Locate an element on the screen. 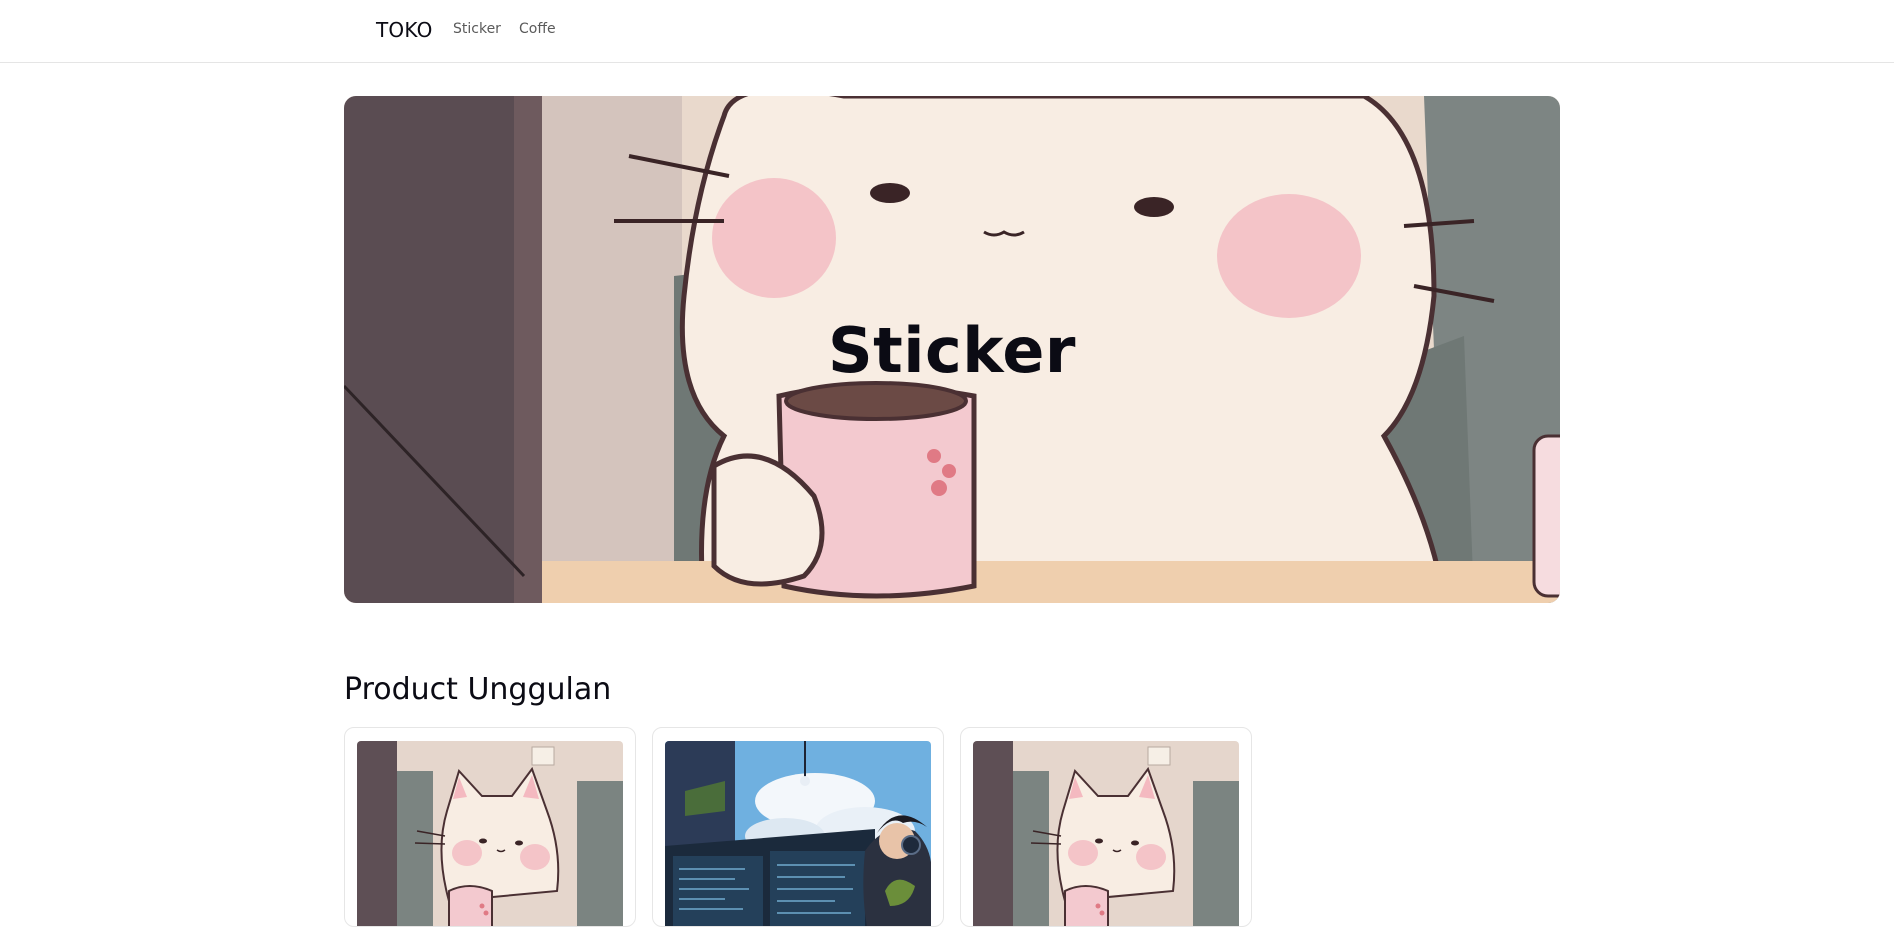  nav-link-sticker: Sticker is located at coordinates (477, 29).